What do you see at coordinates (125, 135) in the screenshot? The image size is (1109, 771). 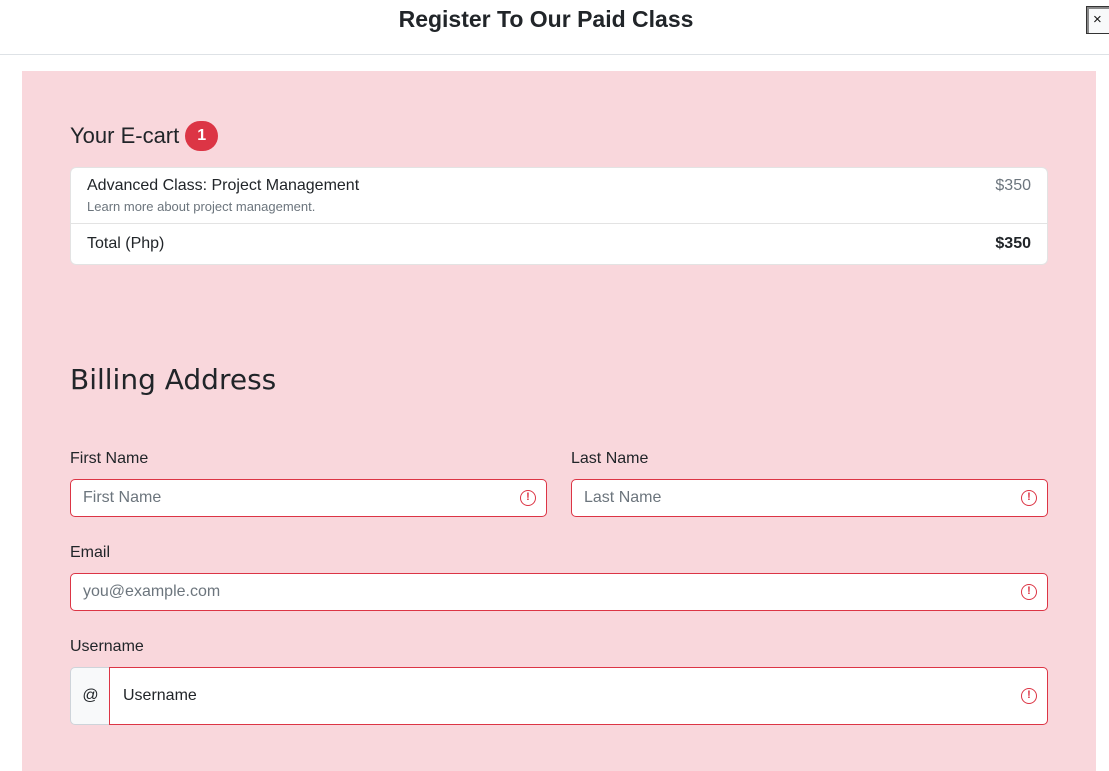 I see `cart-heading-label: Your E-cart` at bounding box center [125, 135].